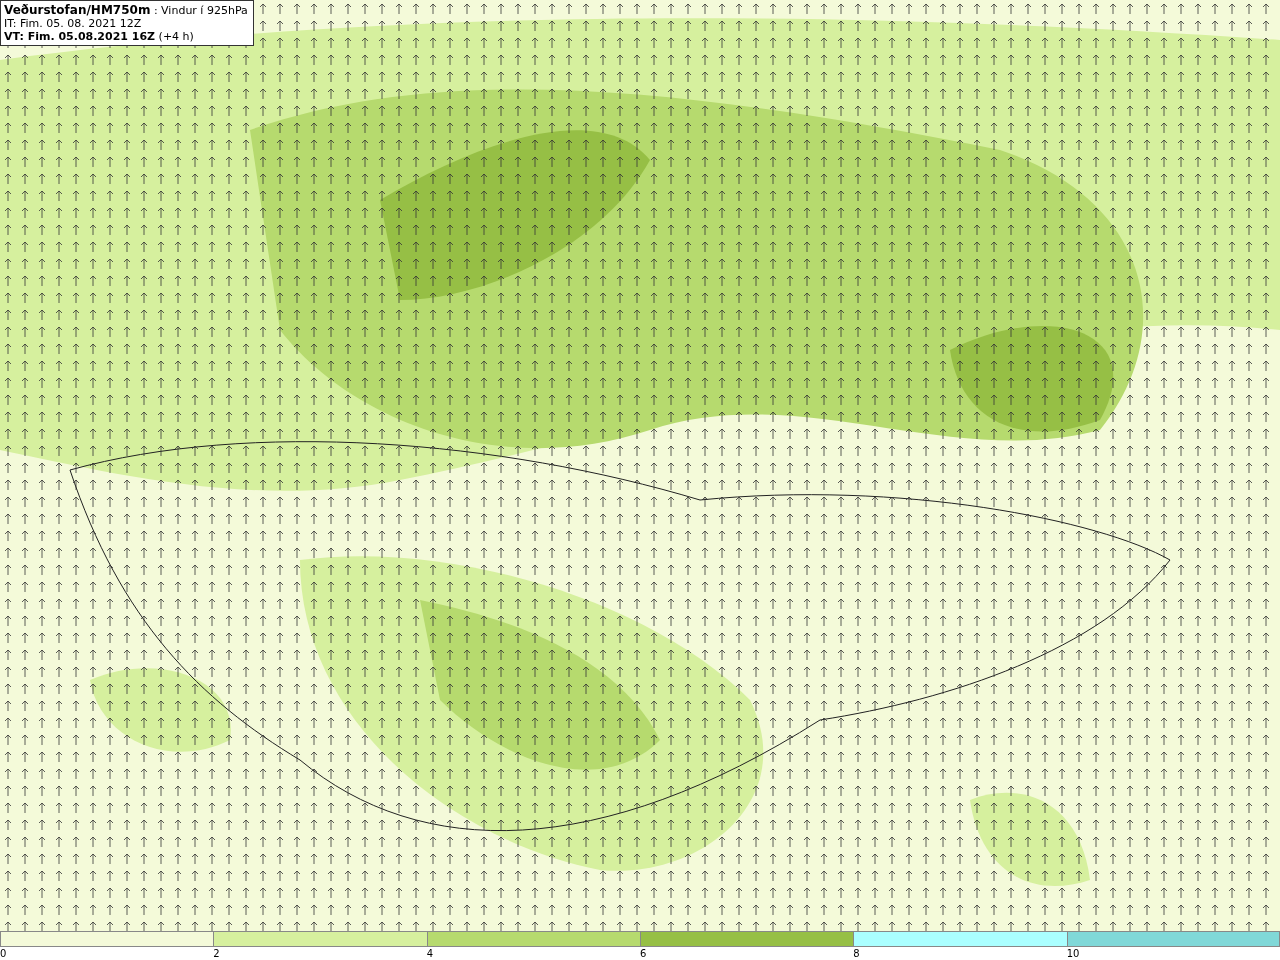  Describe the element at coordinates (3, 953) in the screenshot. I see `legend-label: 0` at that location.